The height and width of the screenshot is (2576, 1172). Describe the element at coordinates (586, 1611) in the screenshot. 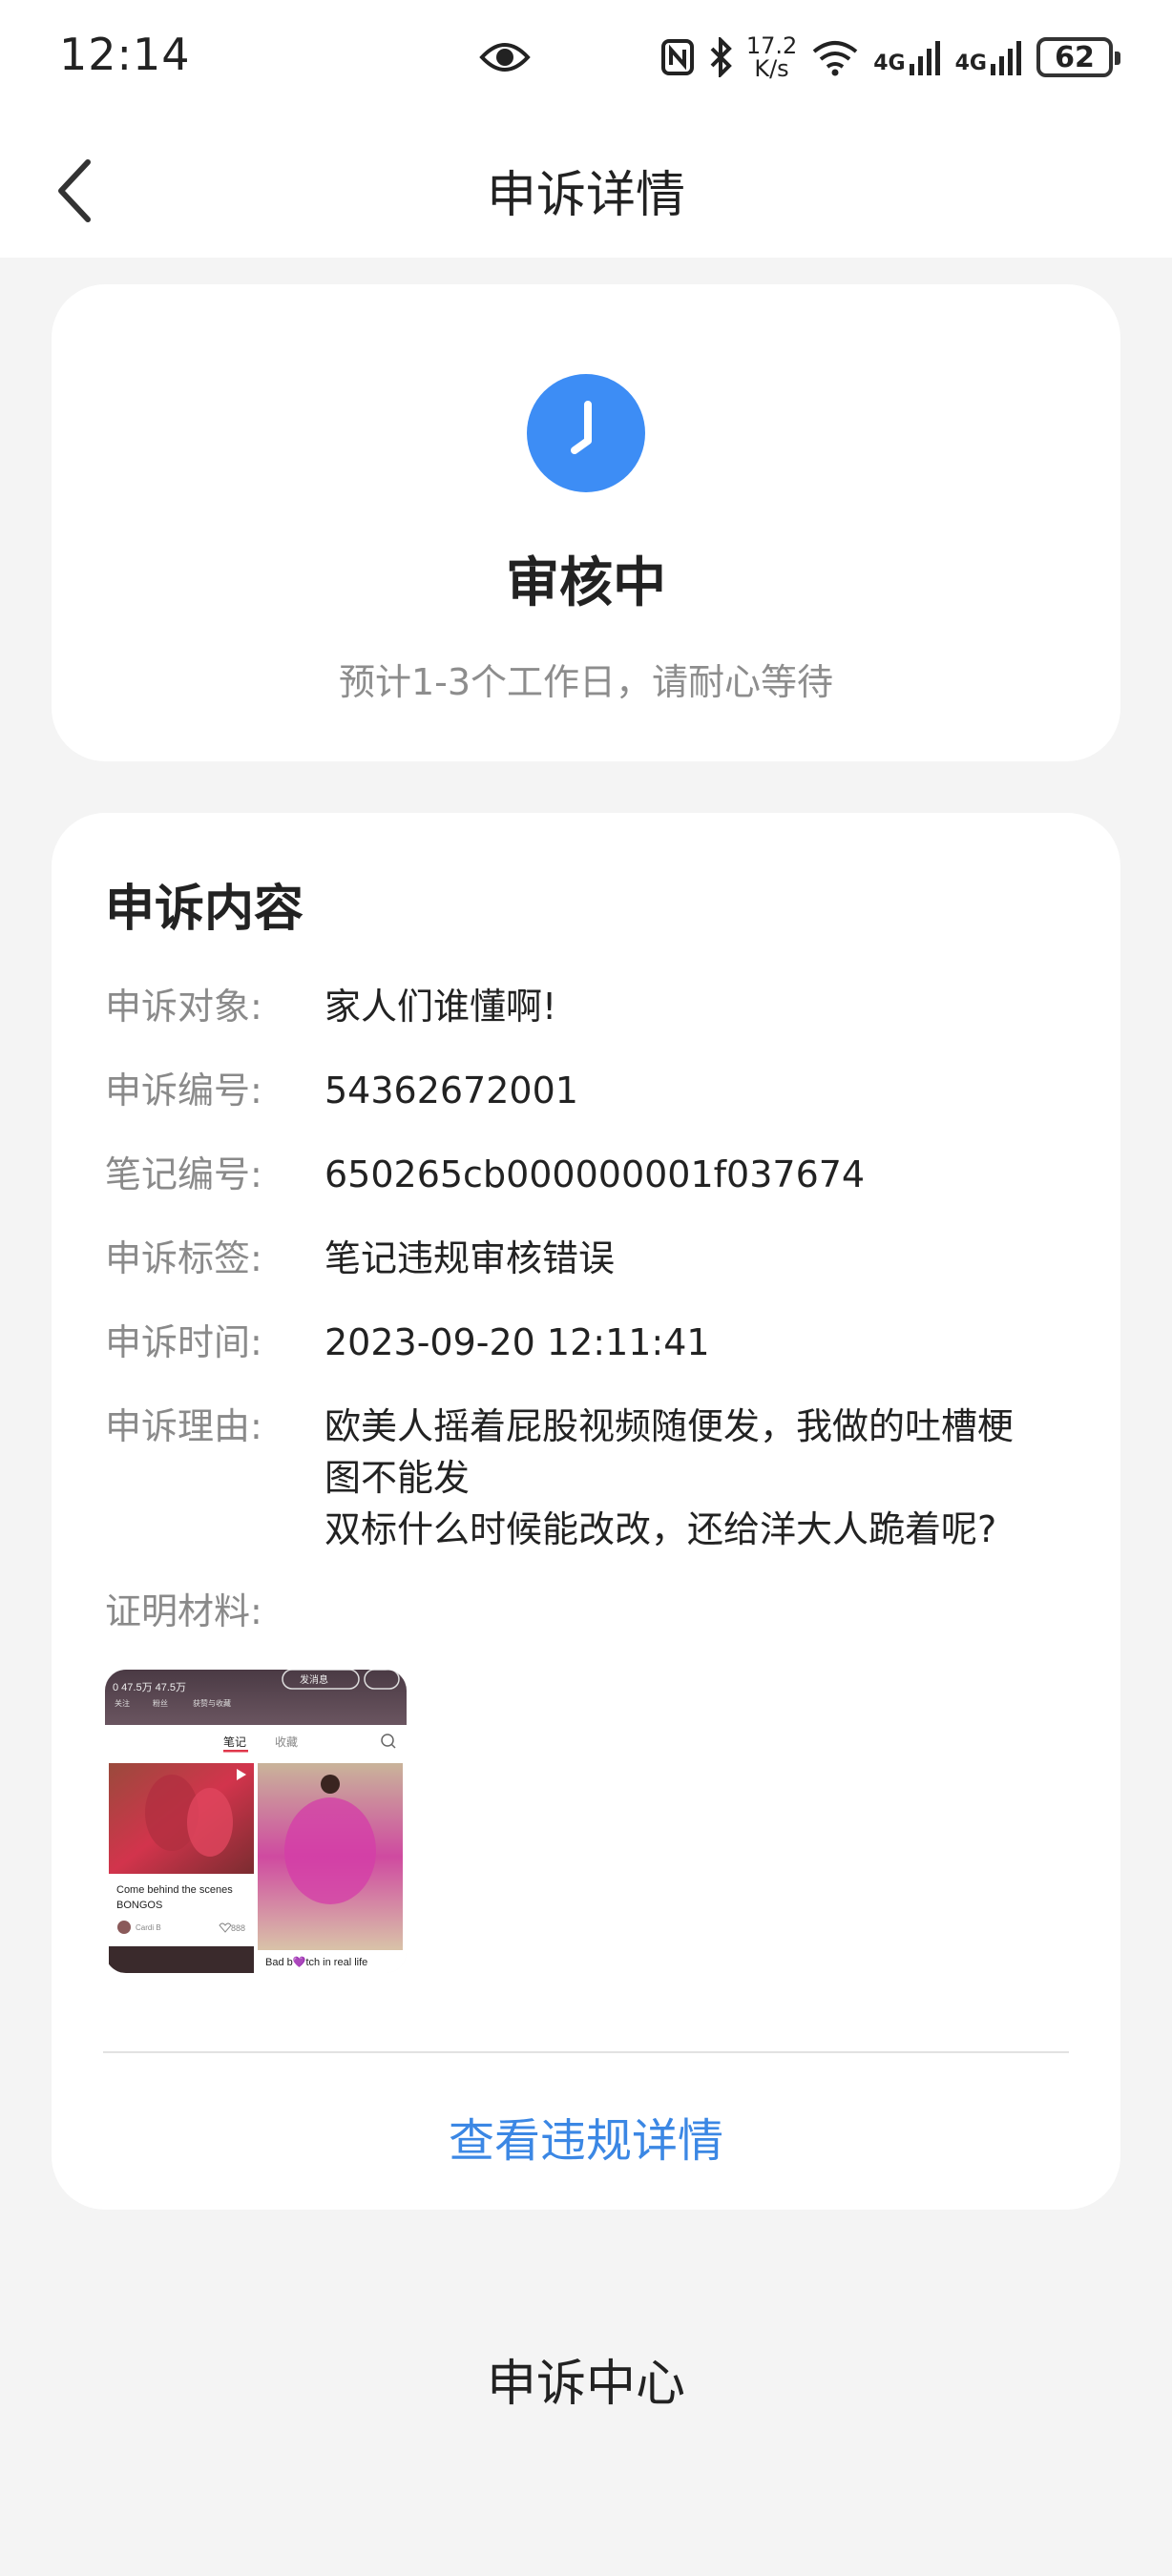

I see `row-proof: 证明材料:` at that location.